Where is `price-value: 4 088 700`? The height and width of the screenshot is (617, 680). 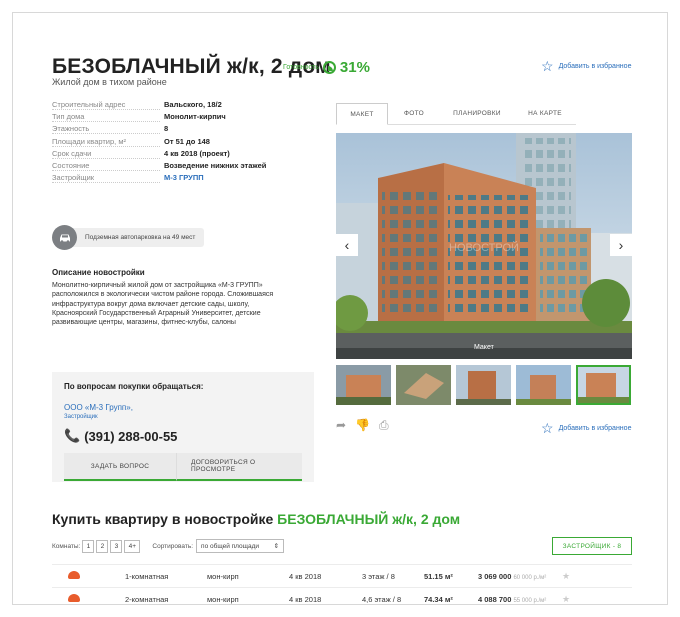 price-value: 4 088 700 is located at coordinates (495, 599).